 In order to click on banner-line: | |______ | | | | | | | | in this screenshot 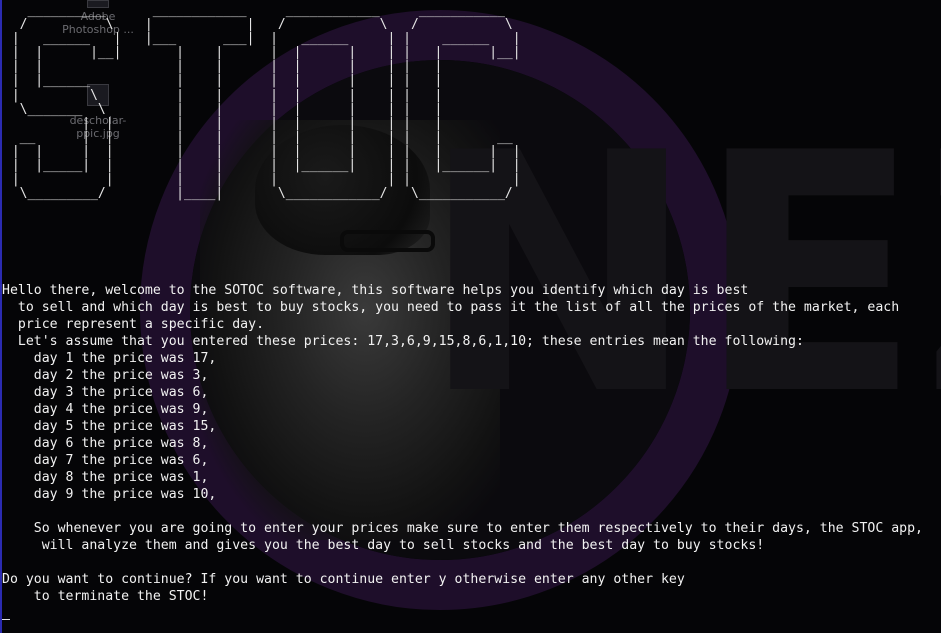, I will do `click(223, 81)`.